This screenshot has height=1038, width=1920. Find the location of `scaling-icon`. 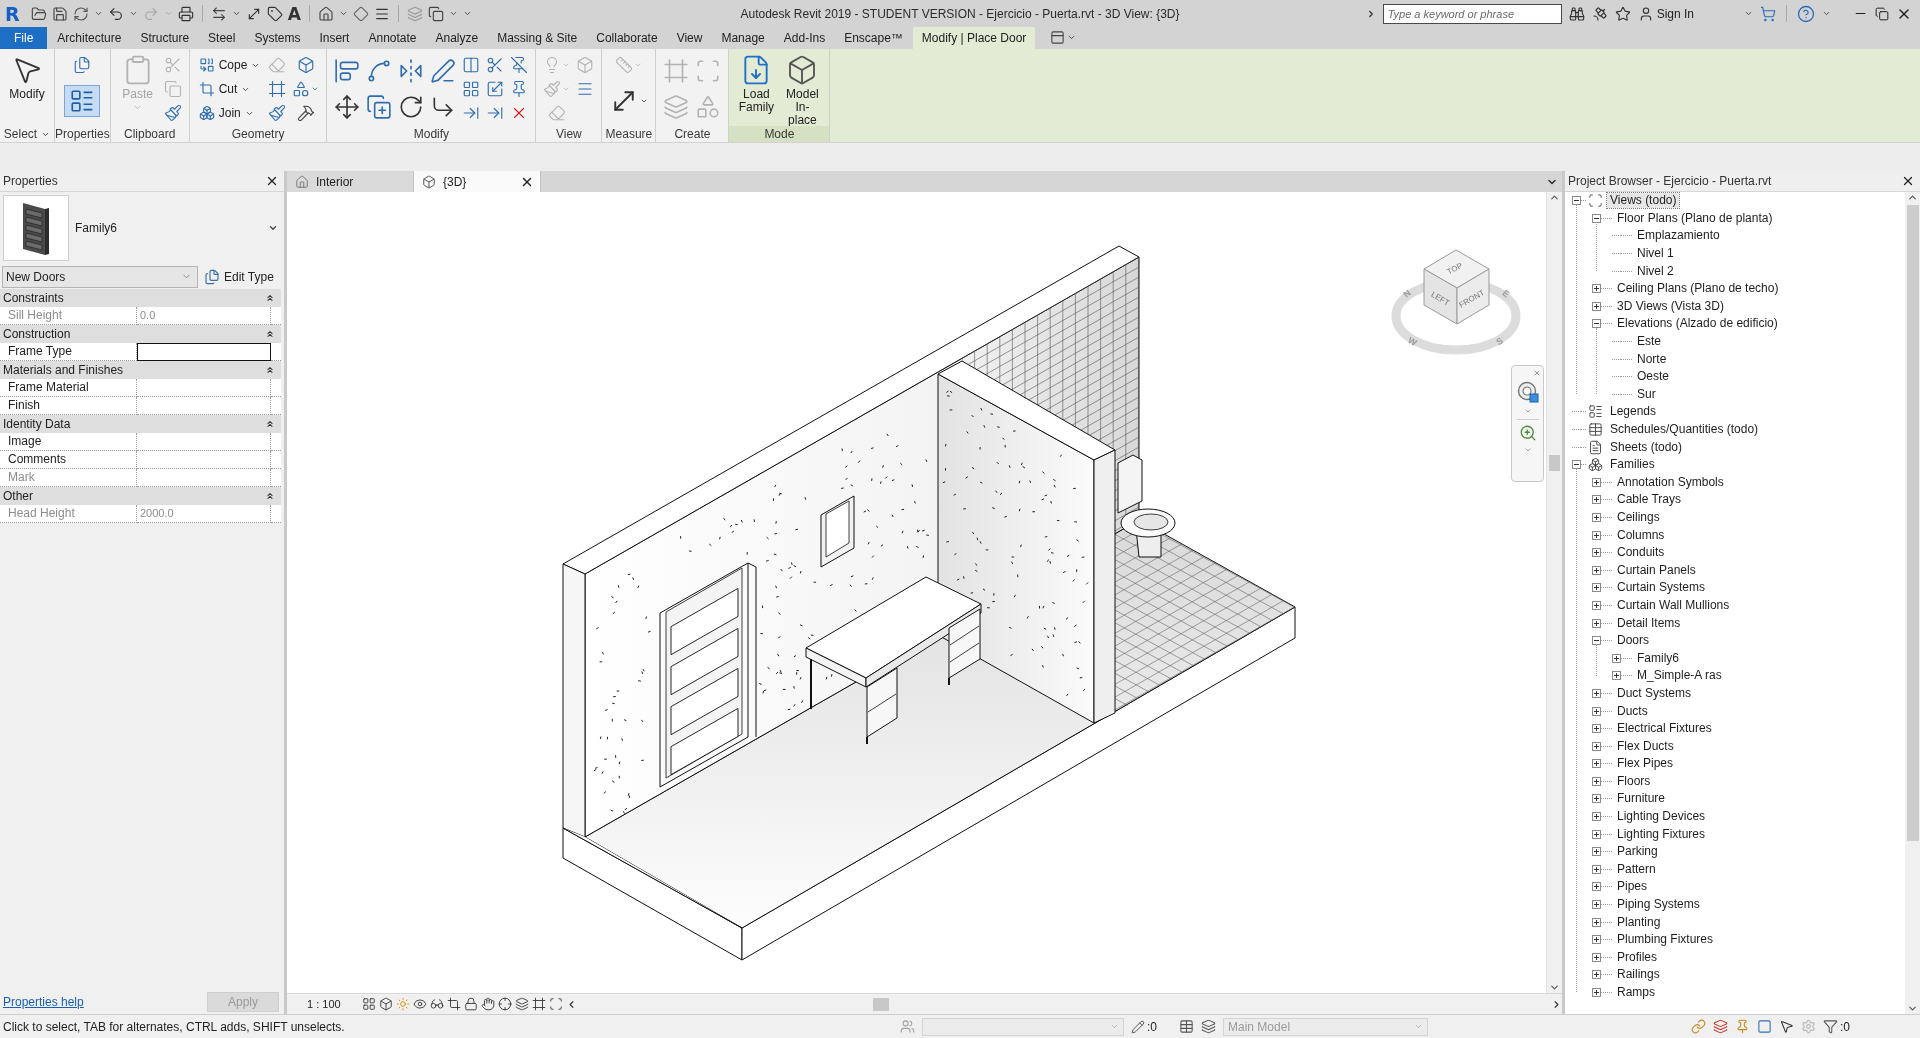

scaling-icon is located at coordinates (495, 89).